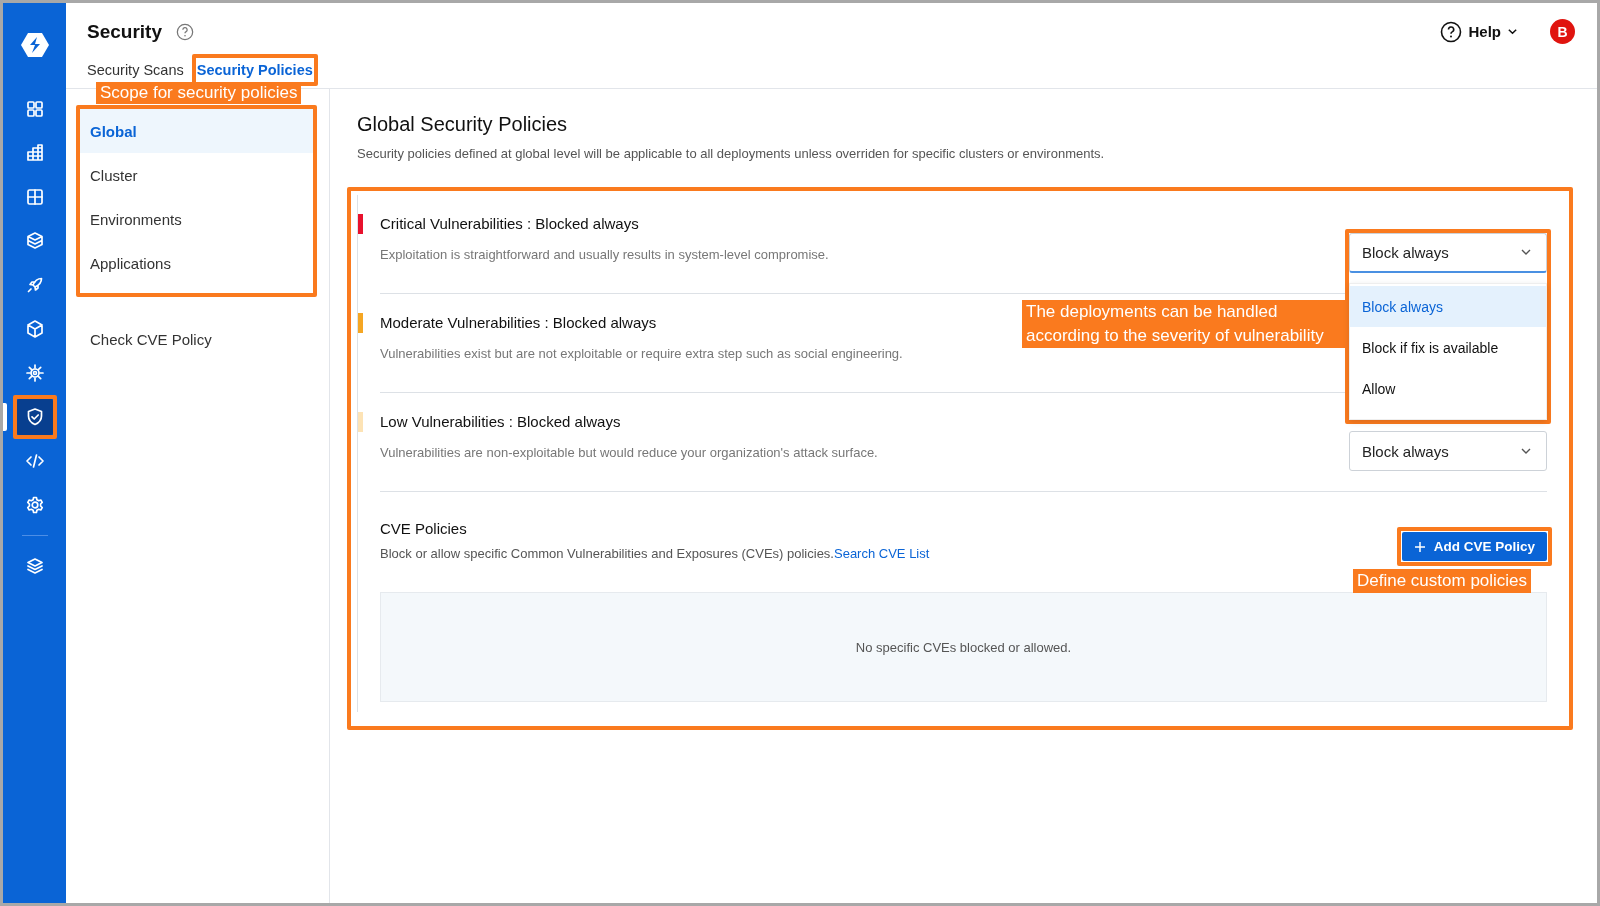 Image resolution: width=1600 pixels, height=906 pixels. I want to click on table-icon, so click(34, 197).